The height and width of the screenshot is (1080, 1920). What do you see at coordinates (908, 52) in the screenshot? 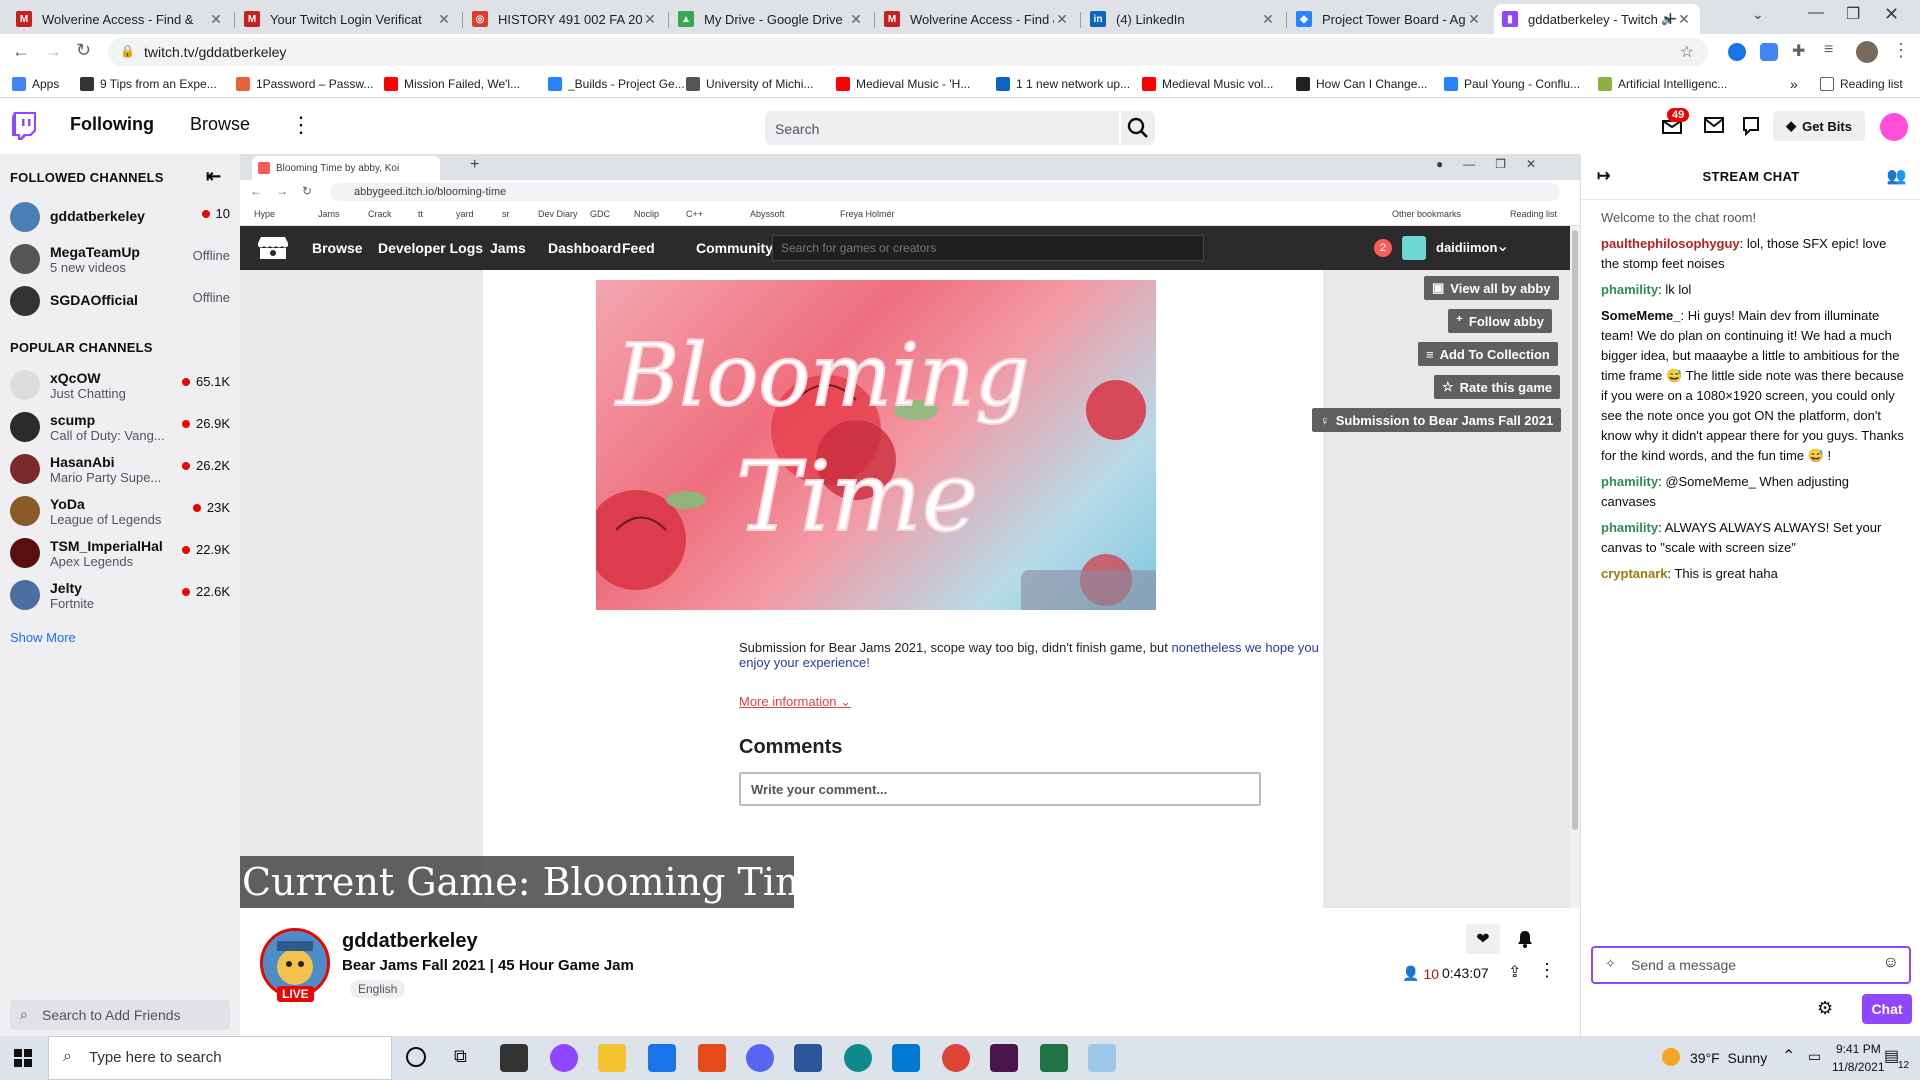
I see `address-bar: 🔒 twitch.tv/gddatberkeley ☆` at bounding box center [908, 52].